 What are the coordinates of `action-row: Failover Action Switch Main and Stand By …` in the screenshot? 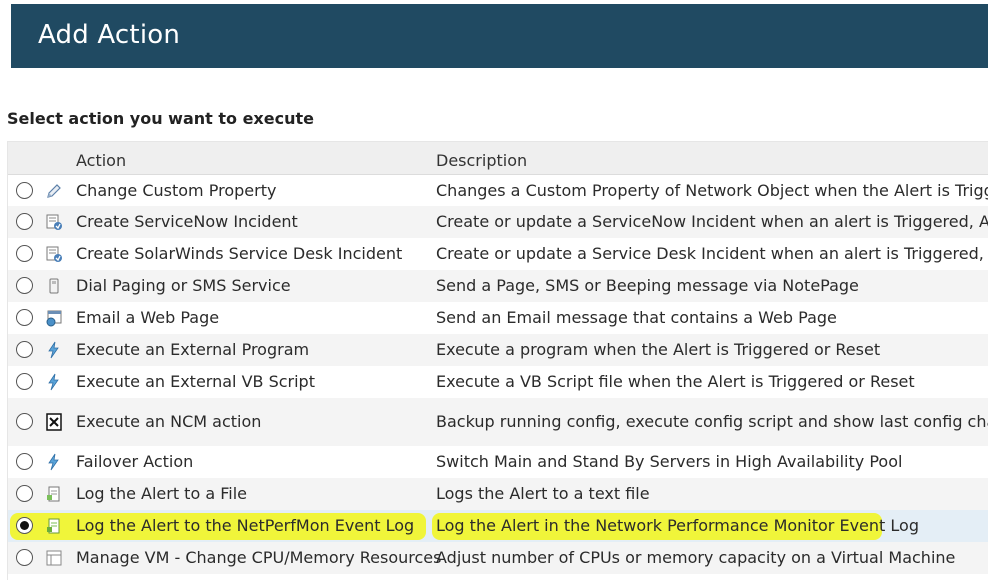 It's located at (498, 462).